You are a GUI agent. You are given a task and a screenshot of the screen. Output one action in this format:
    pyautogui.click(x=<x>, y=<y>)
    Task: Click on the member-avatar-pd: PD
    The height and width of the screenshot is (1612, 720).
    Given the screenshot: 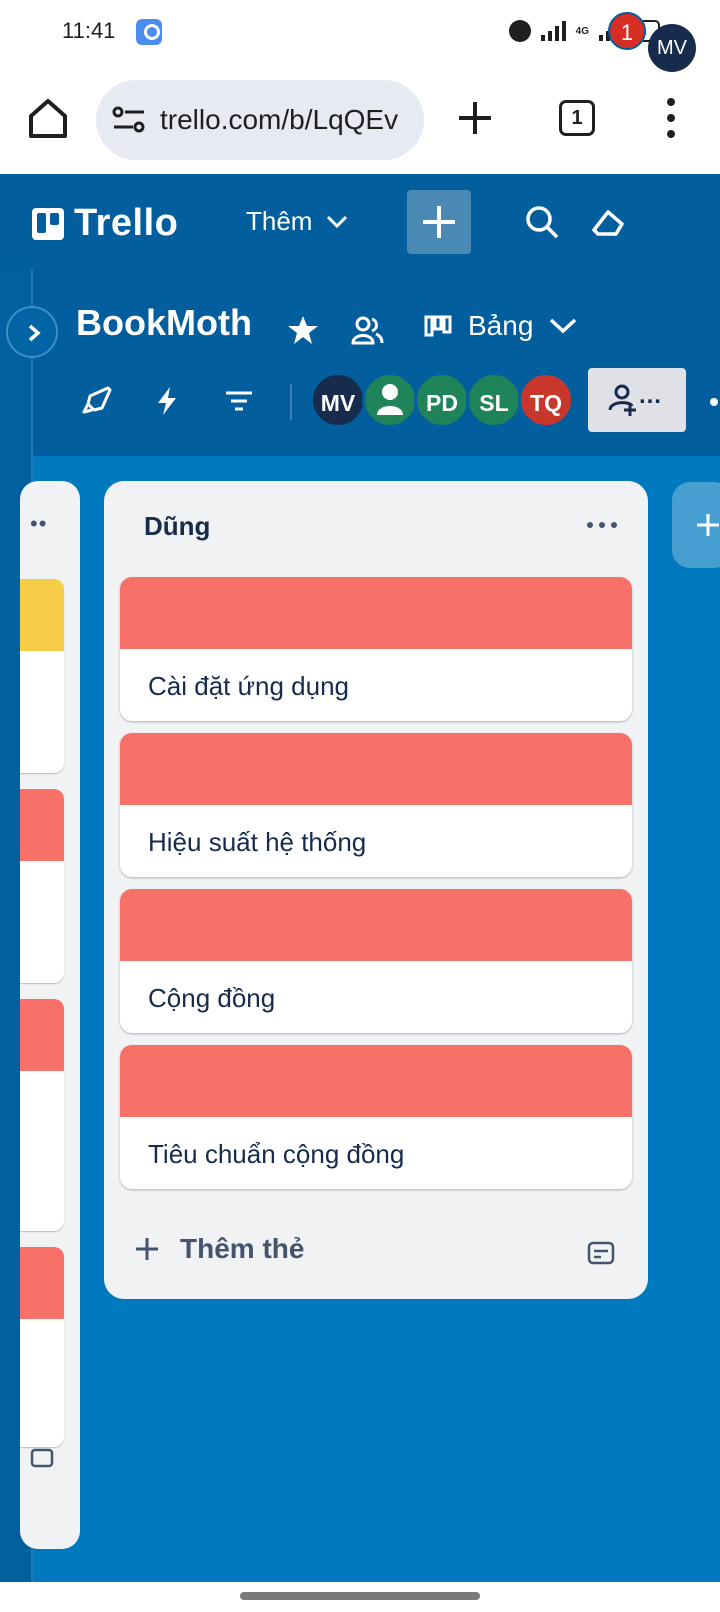 What is the action you would take?
    pyautogui.click(x=442, y=400)
    